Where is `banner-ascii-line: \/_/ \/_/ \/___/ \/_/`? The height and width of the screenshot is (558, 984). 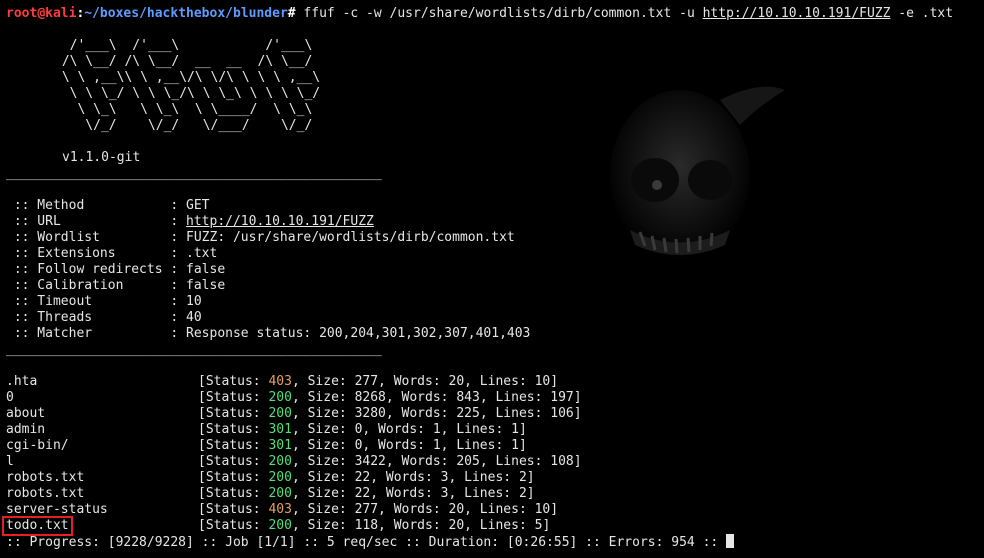
banner-ascii-line: \/_/ \/_/ \/___/ \/_/ is located at coordinates (183, 125).